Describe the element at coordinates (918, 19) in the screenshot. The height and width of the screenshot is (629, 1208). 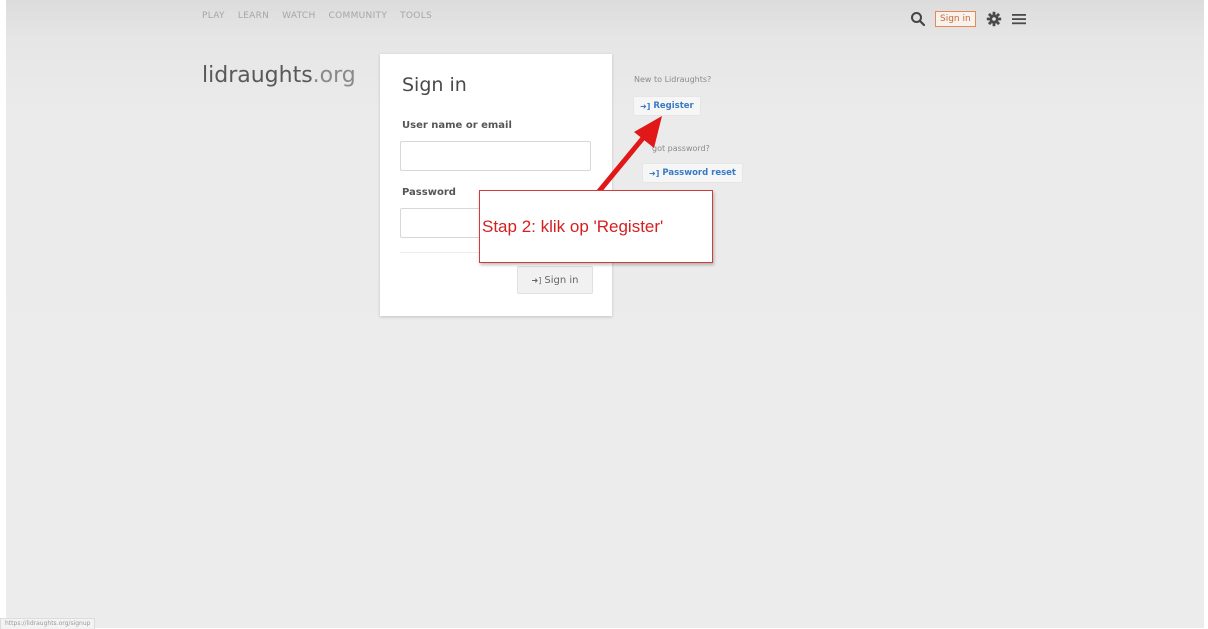
I see `search-icon` at that location.